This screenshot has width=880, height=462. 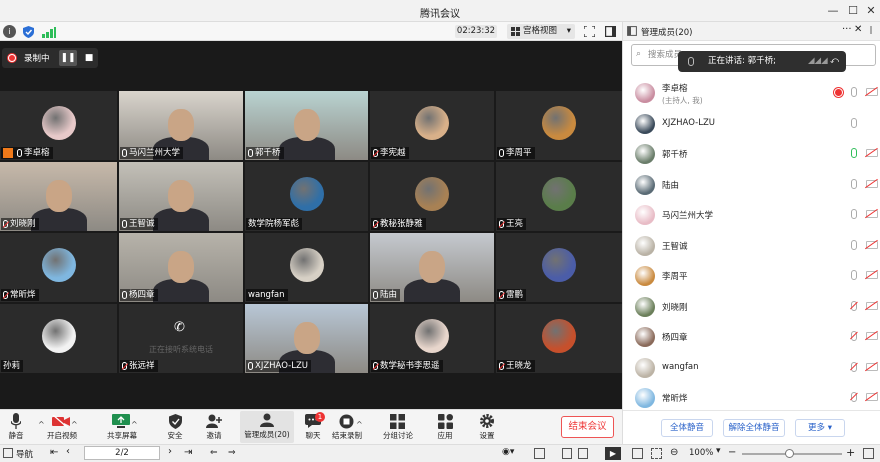 I want to click on shield-icon, so click(x=28, y=31).